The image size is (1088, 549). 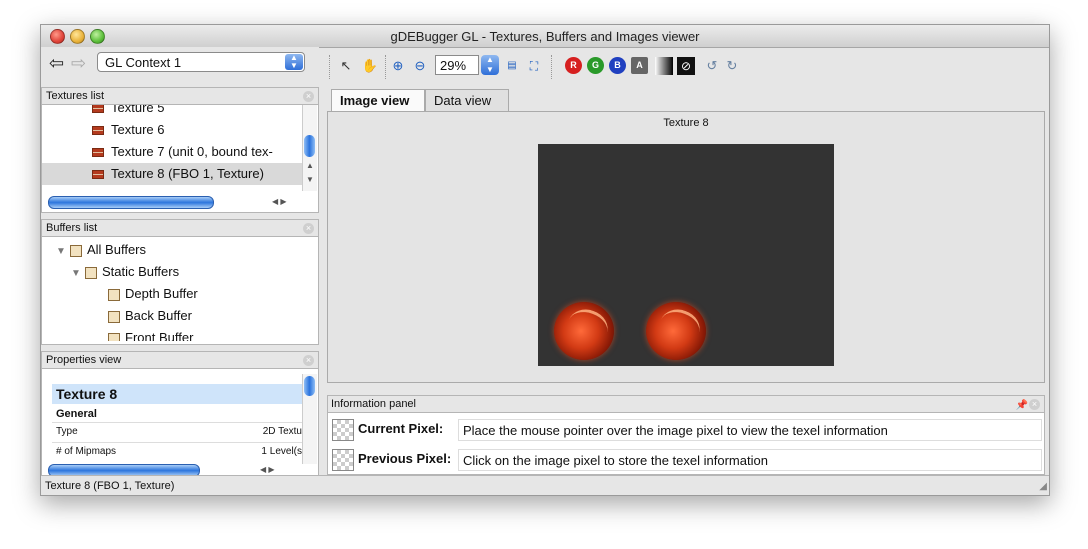 What do you see at coordinates (534, 66) in the screenshot?
I see `fit-to-window-icon: ⛶` at bounding box center [534, 66].